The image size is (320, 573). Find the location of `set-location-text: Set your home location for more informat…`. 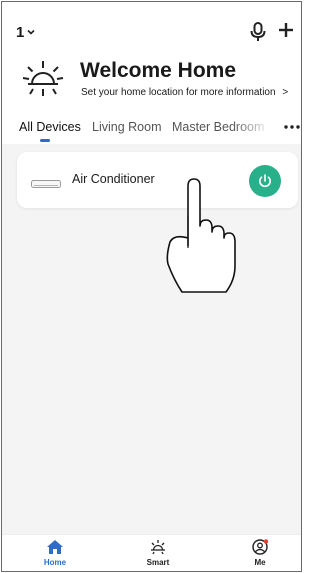

set-location-text: Set your home location for more informat… is located at coordinates (178, 92).